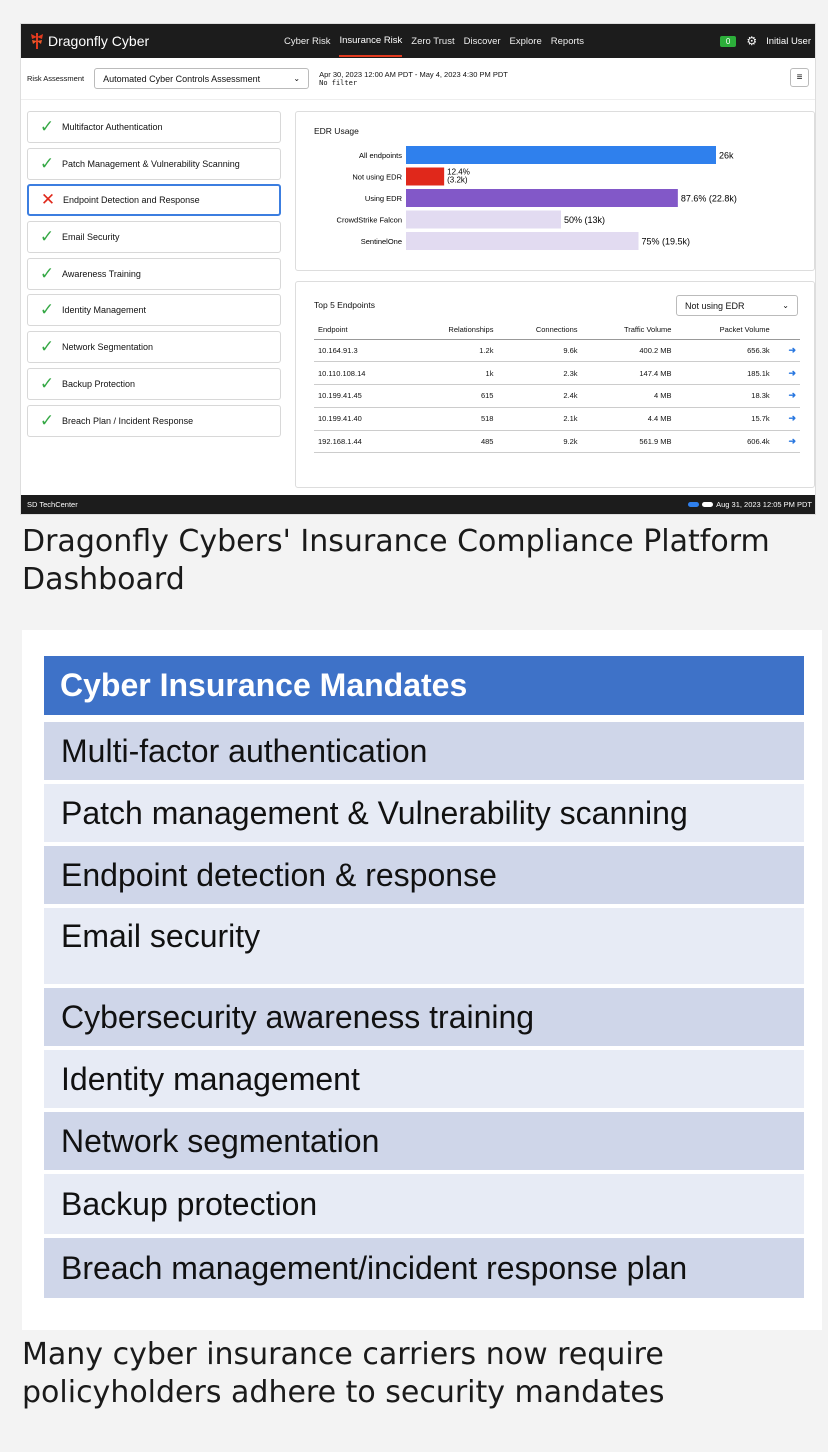  What do you see at coordinates (52, 504) in the screenshot?
I see `status-left: SD TechCenter` at bounding box center [52, 504].